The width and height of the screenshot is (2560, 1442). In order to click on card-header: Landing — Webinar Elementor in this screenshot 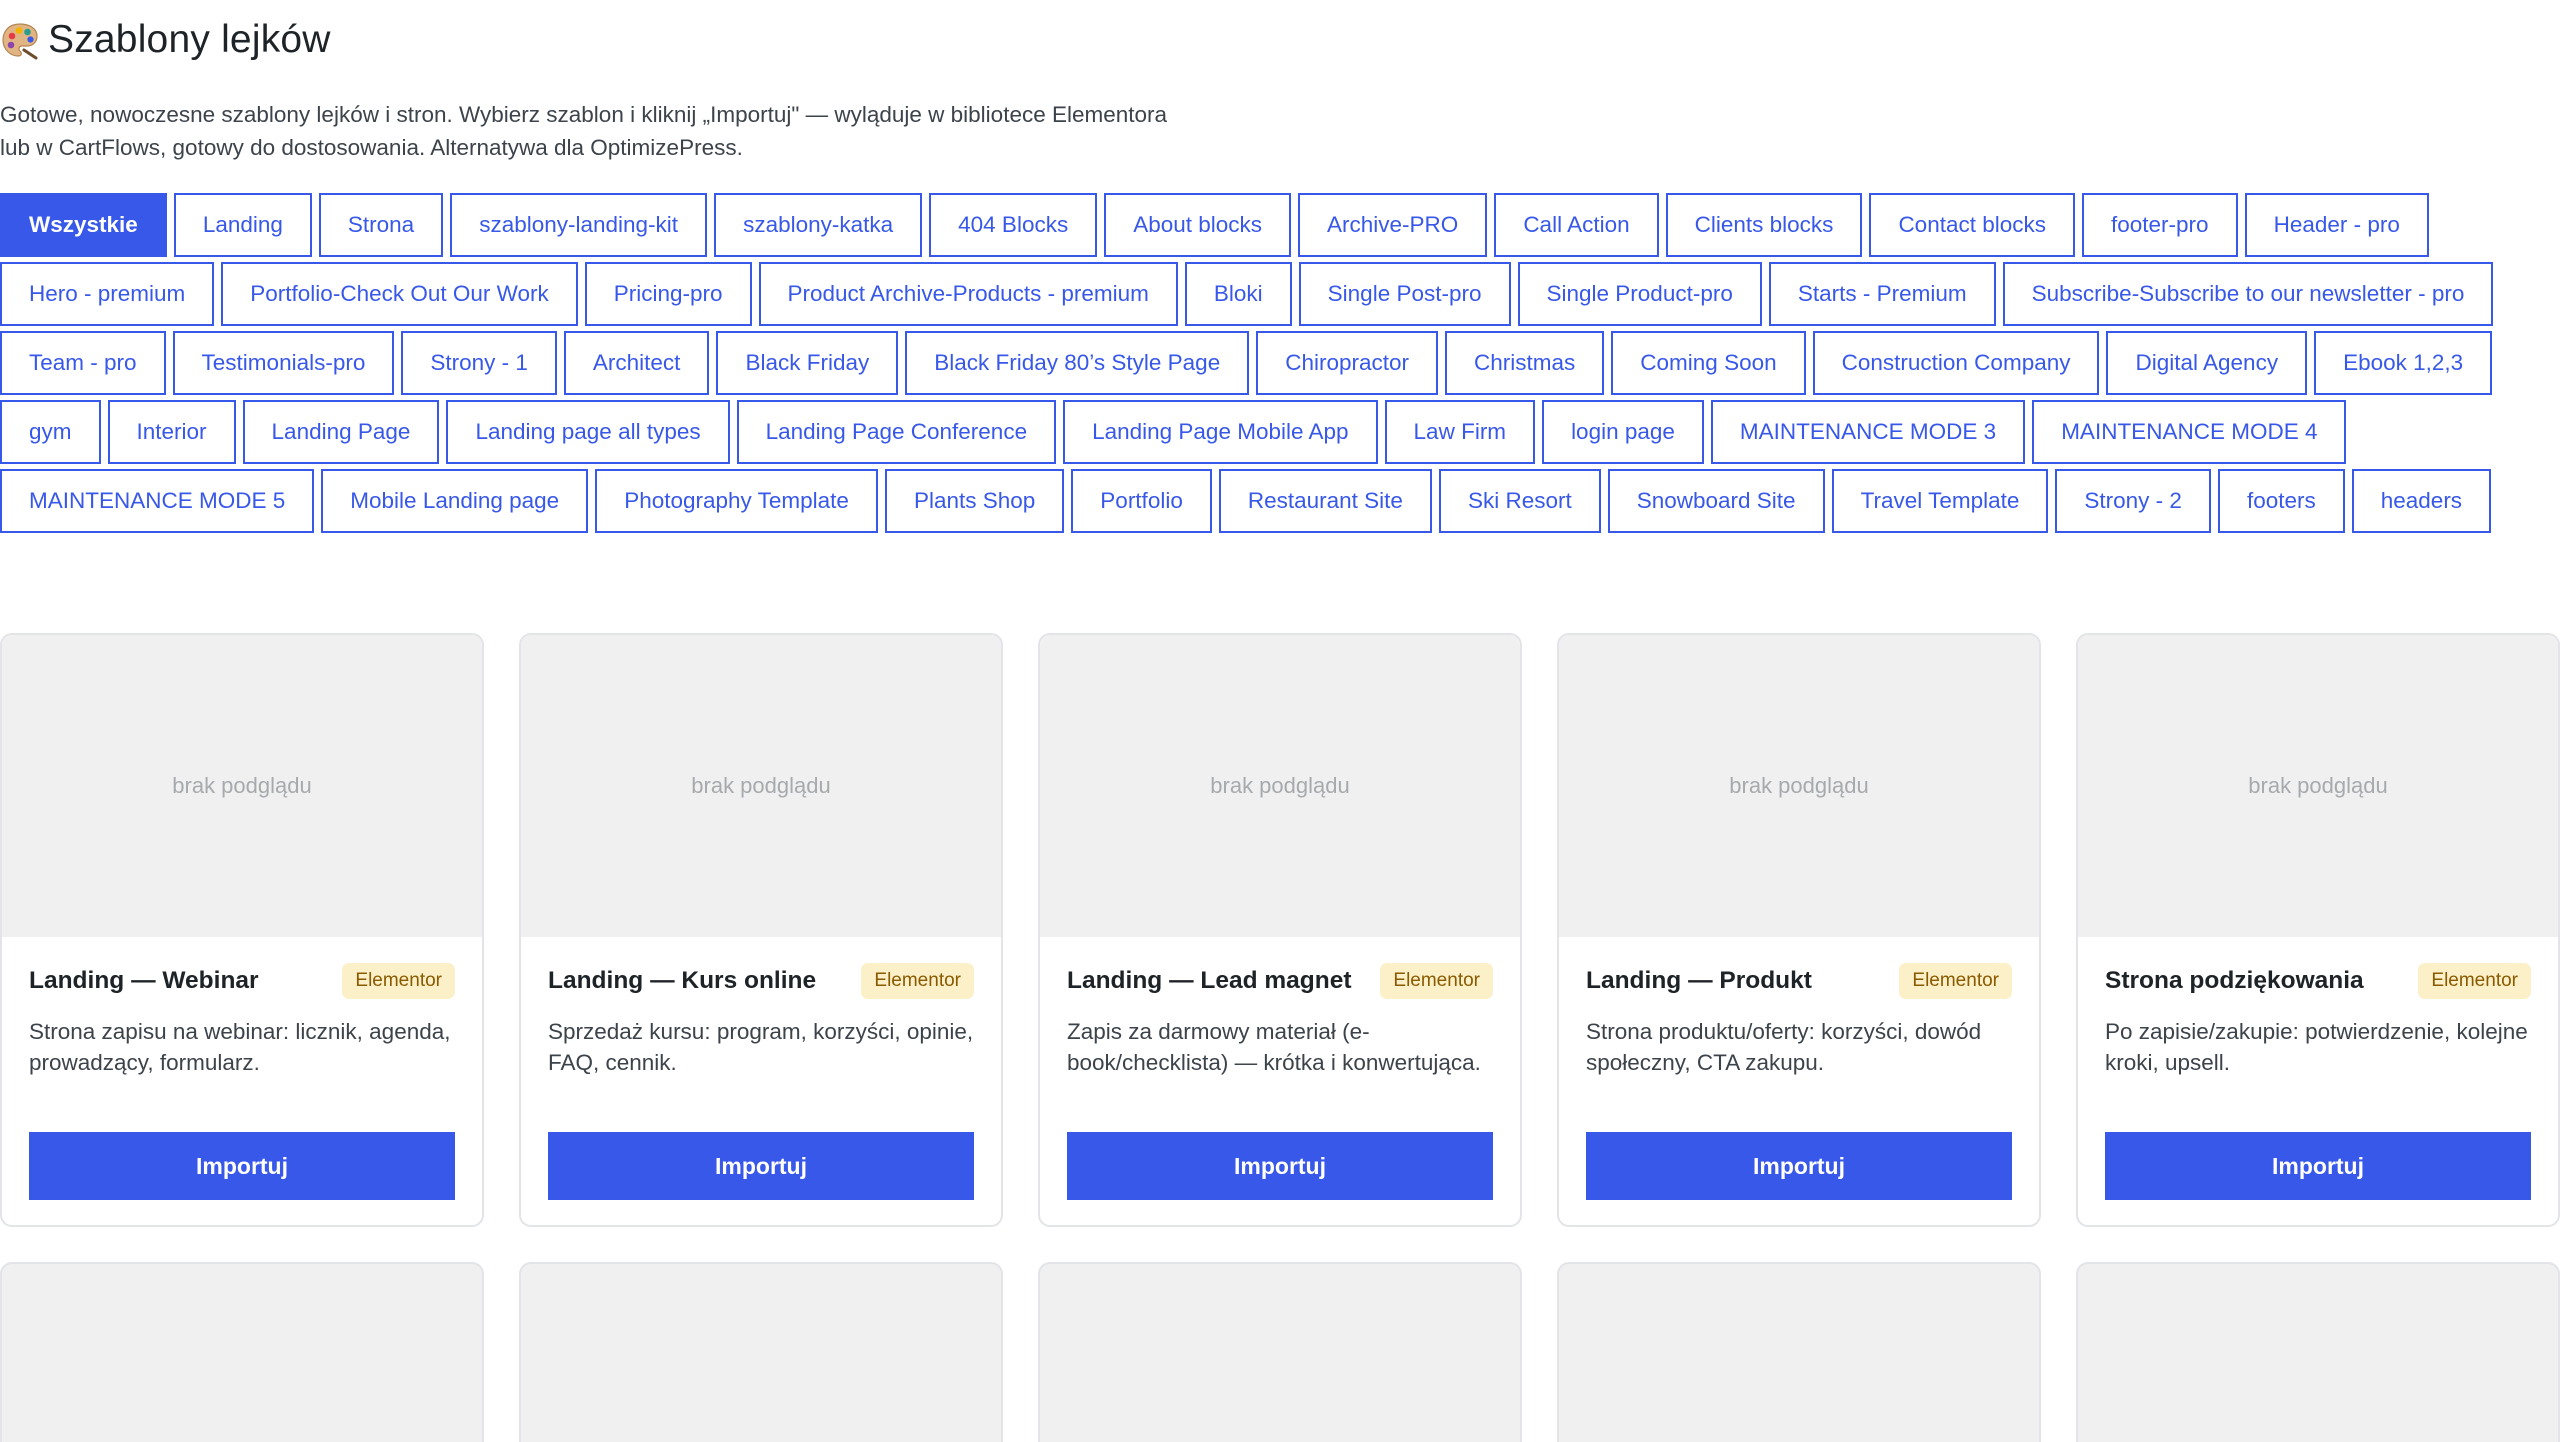, I will do `click(242, 981)`.